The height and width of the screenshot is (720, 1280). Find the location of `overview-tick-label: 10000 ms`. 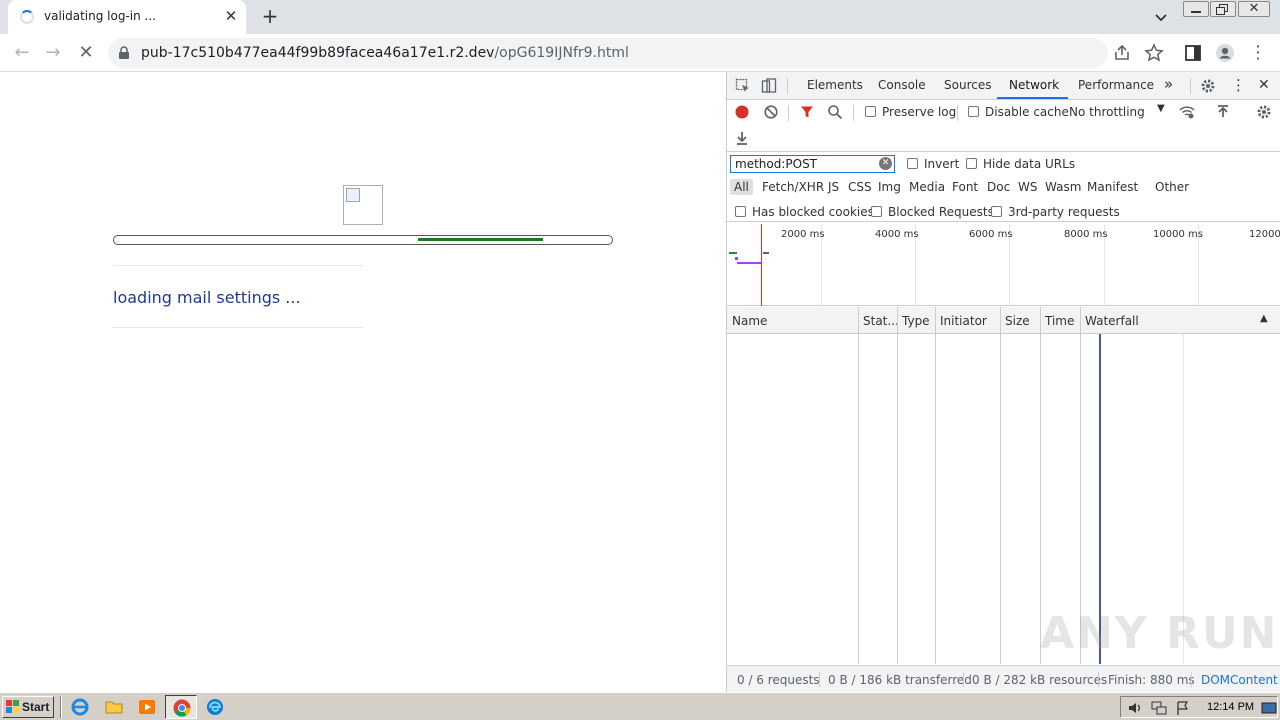

overview-tick-label: 10000 ms is located at coordinates (1178, 234).